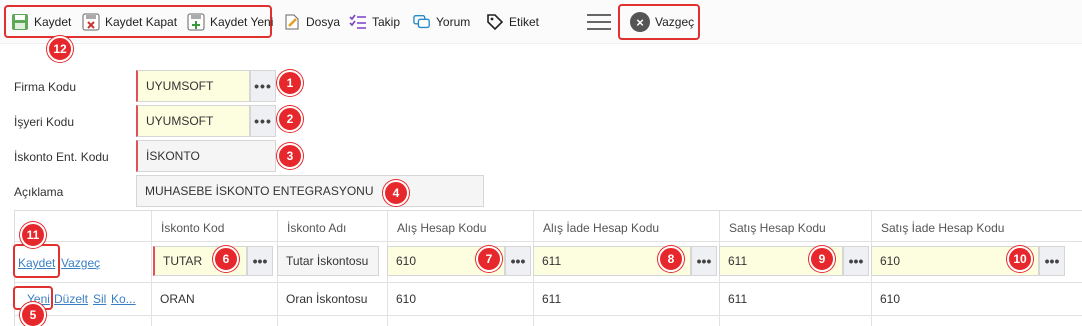 This screenshot has height=326, width=1082. I want to click on follow-button: Takip, so click(374, 22).